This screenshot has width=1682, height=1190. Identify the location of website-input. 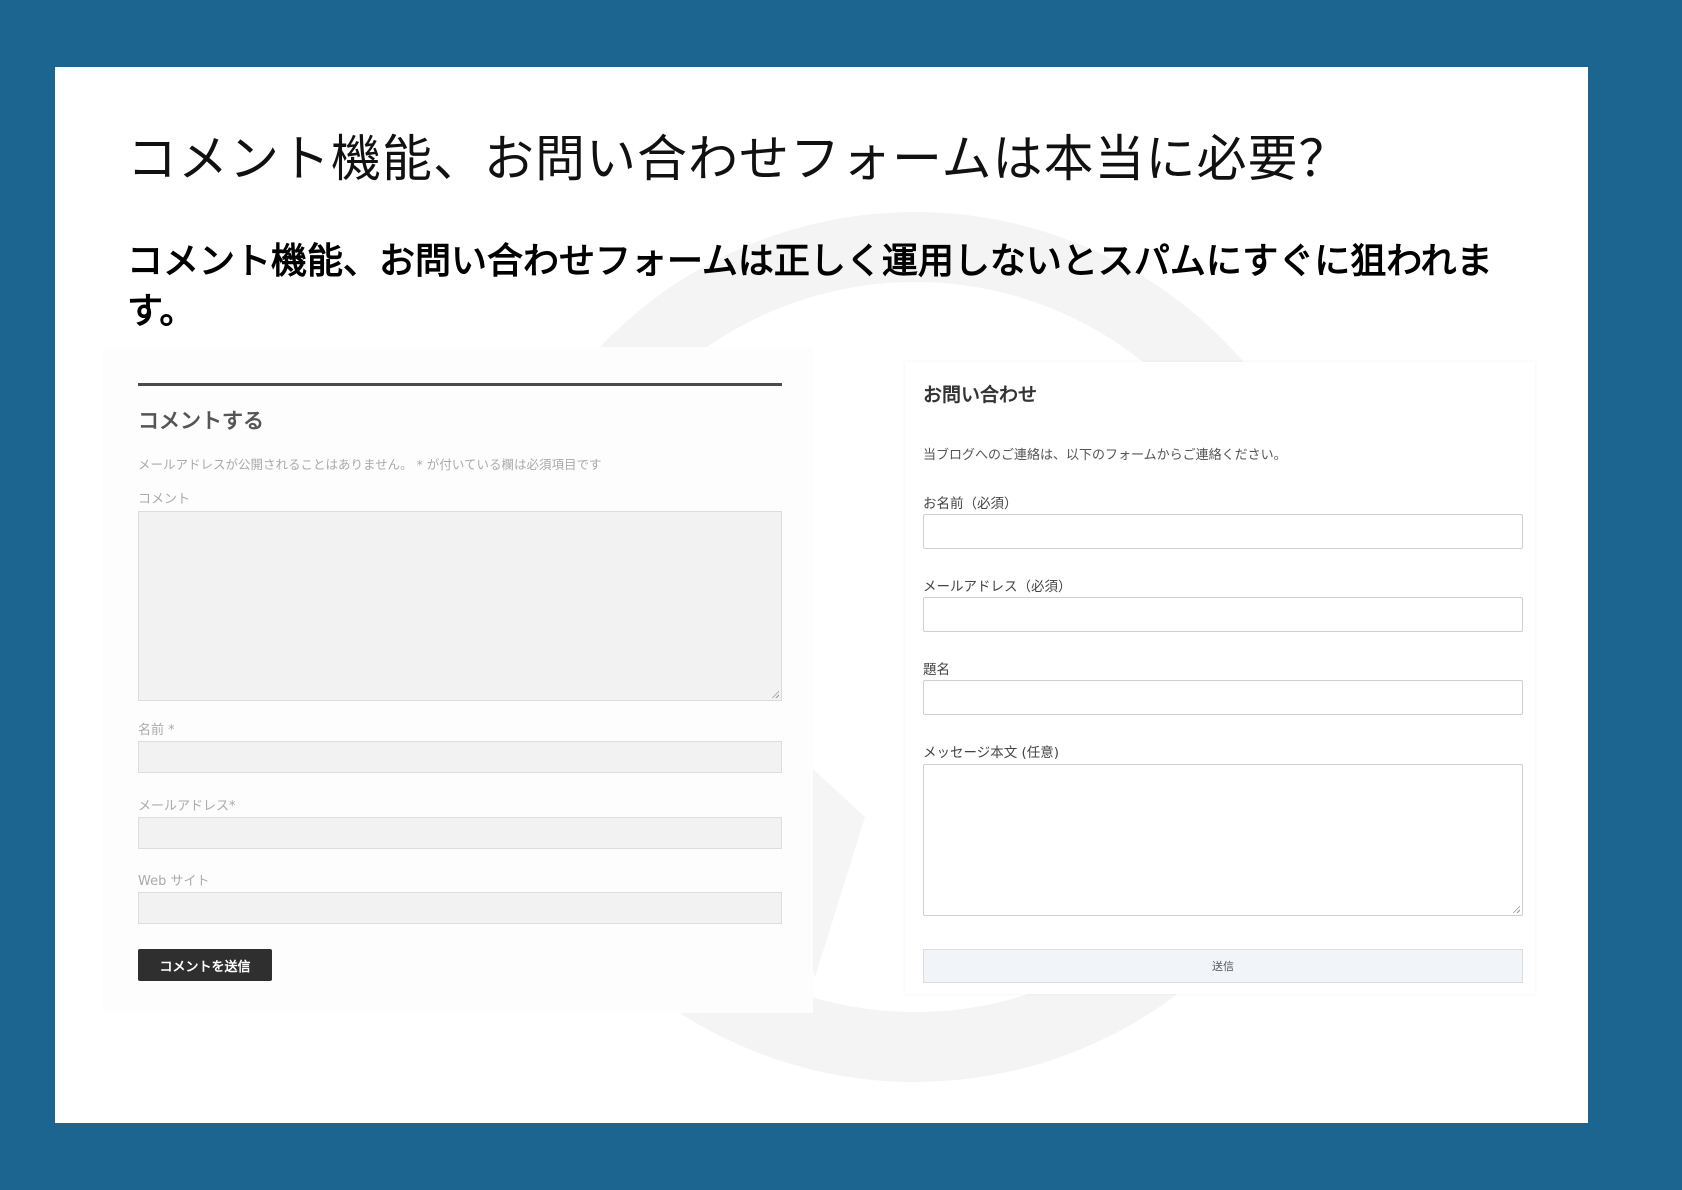
(460, 908).